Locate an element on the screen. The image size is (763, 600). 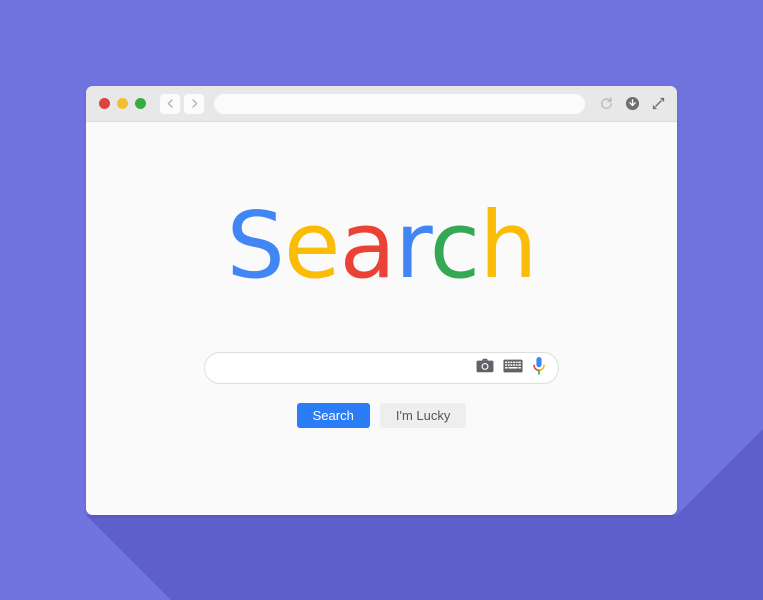
search-logo: Search is located at coordinates (381, 246).